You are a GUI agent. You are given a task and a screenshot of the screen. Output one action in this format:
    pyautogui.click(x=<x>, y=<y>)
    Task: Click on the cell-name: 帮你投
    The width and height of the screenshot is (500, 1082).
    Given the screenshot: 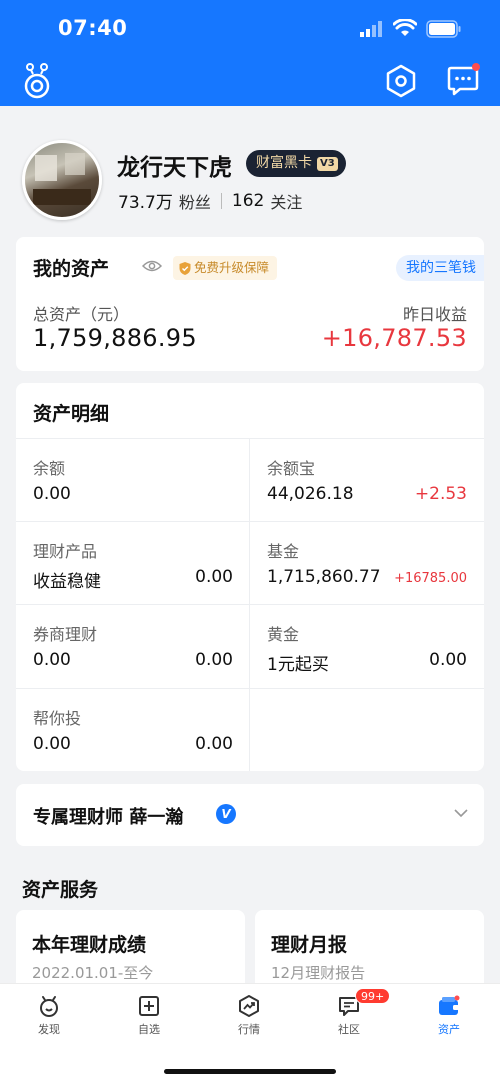 What is the action you would take?
    pyautogui.click(x=57, y=718)
    